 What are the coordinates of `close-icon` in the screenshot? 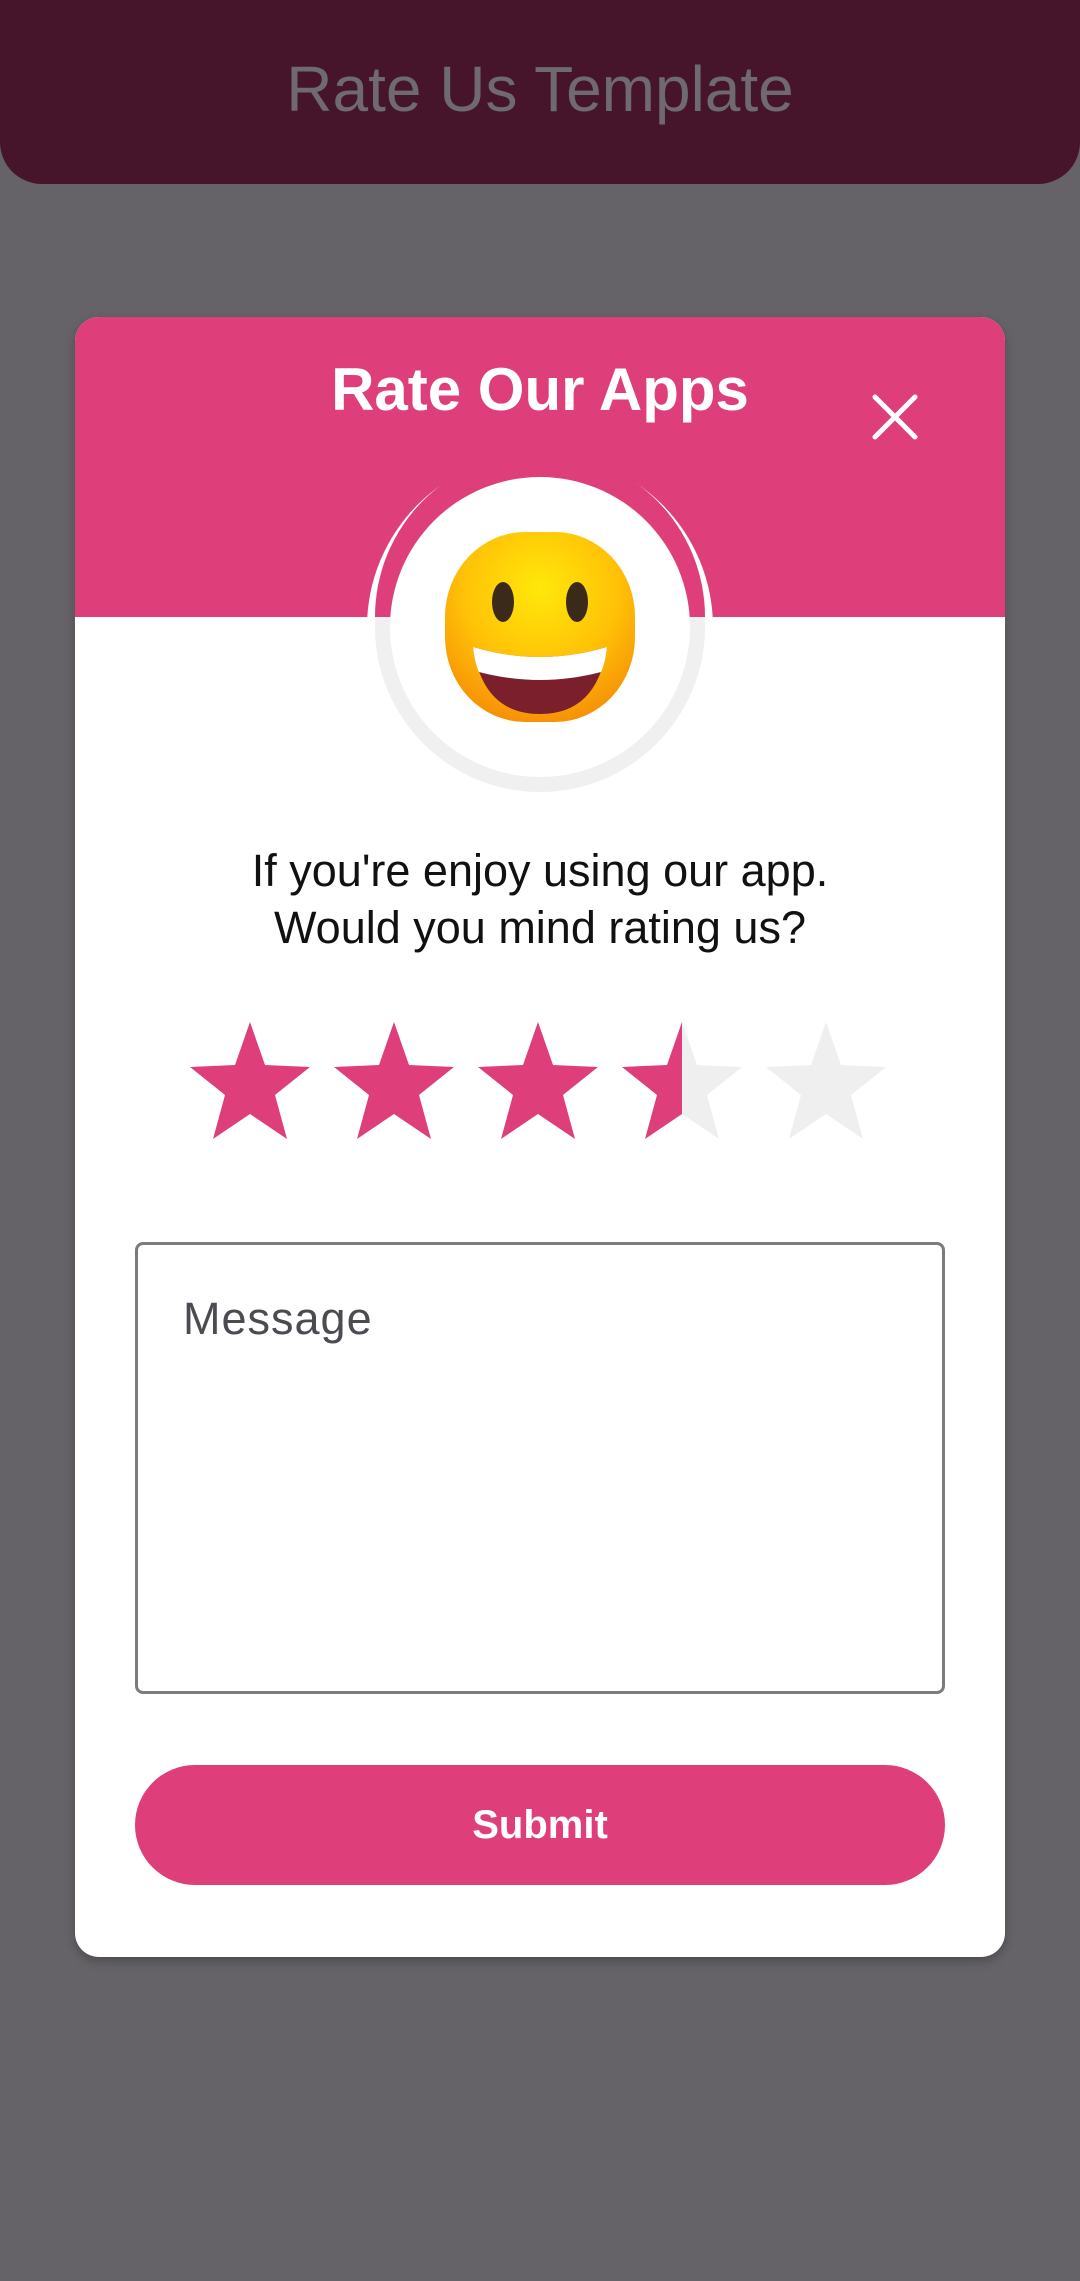 It's located at (895, 417).